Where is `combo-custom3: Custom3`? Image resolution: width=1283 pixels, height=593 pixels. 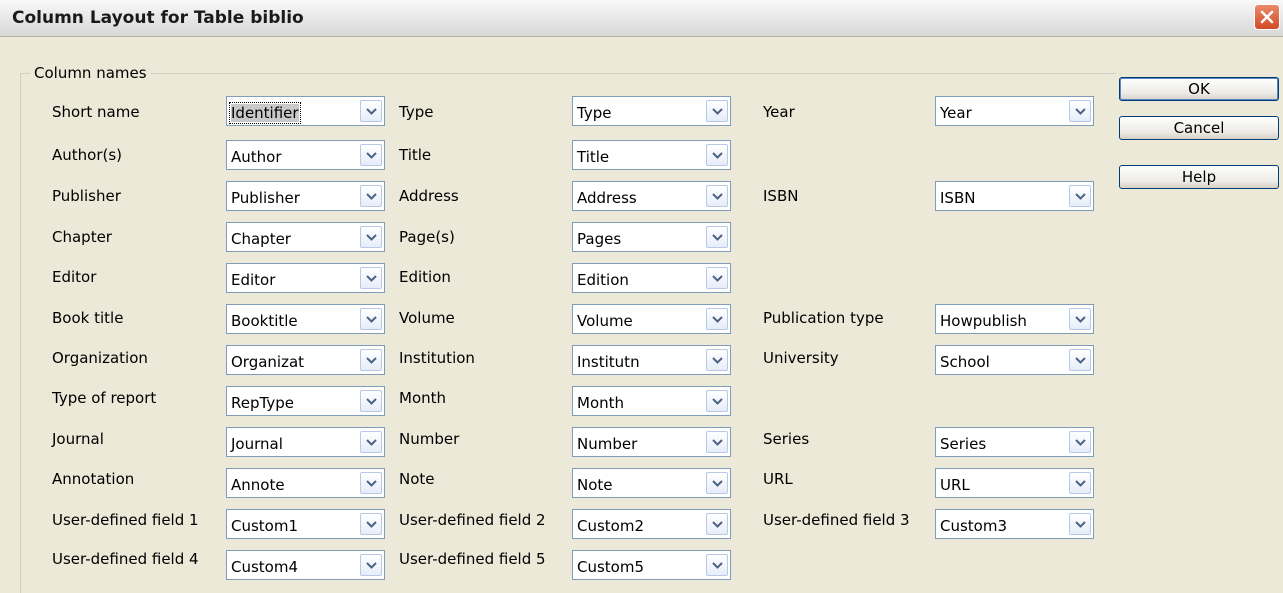 combo-custom3: Custom3 is located at coordinates (1014, 524).